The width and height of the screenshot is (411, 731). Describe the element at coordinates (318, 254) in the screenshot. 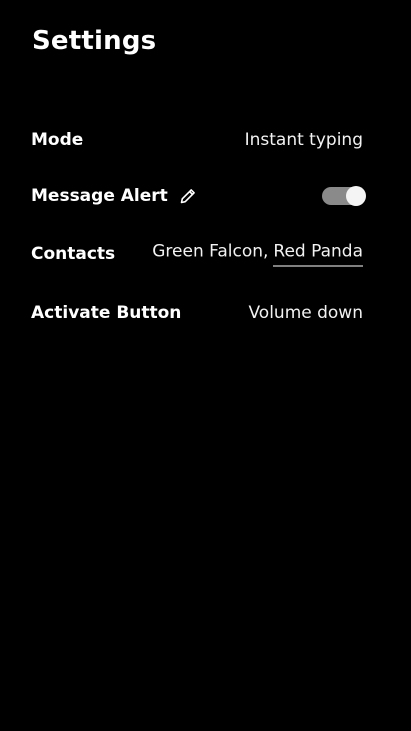

I see `contact-red-panda-input: Red Panda` at that location.